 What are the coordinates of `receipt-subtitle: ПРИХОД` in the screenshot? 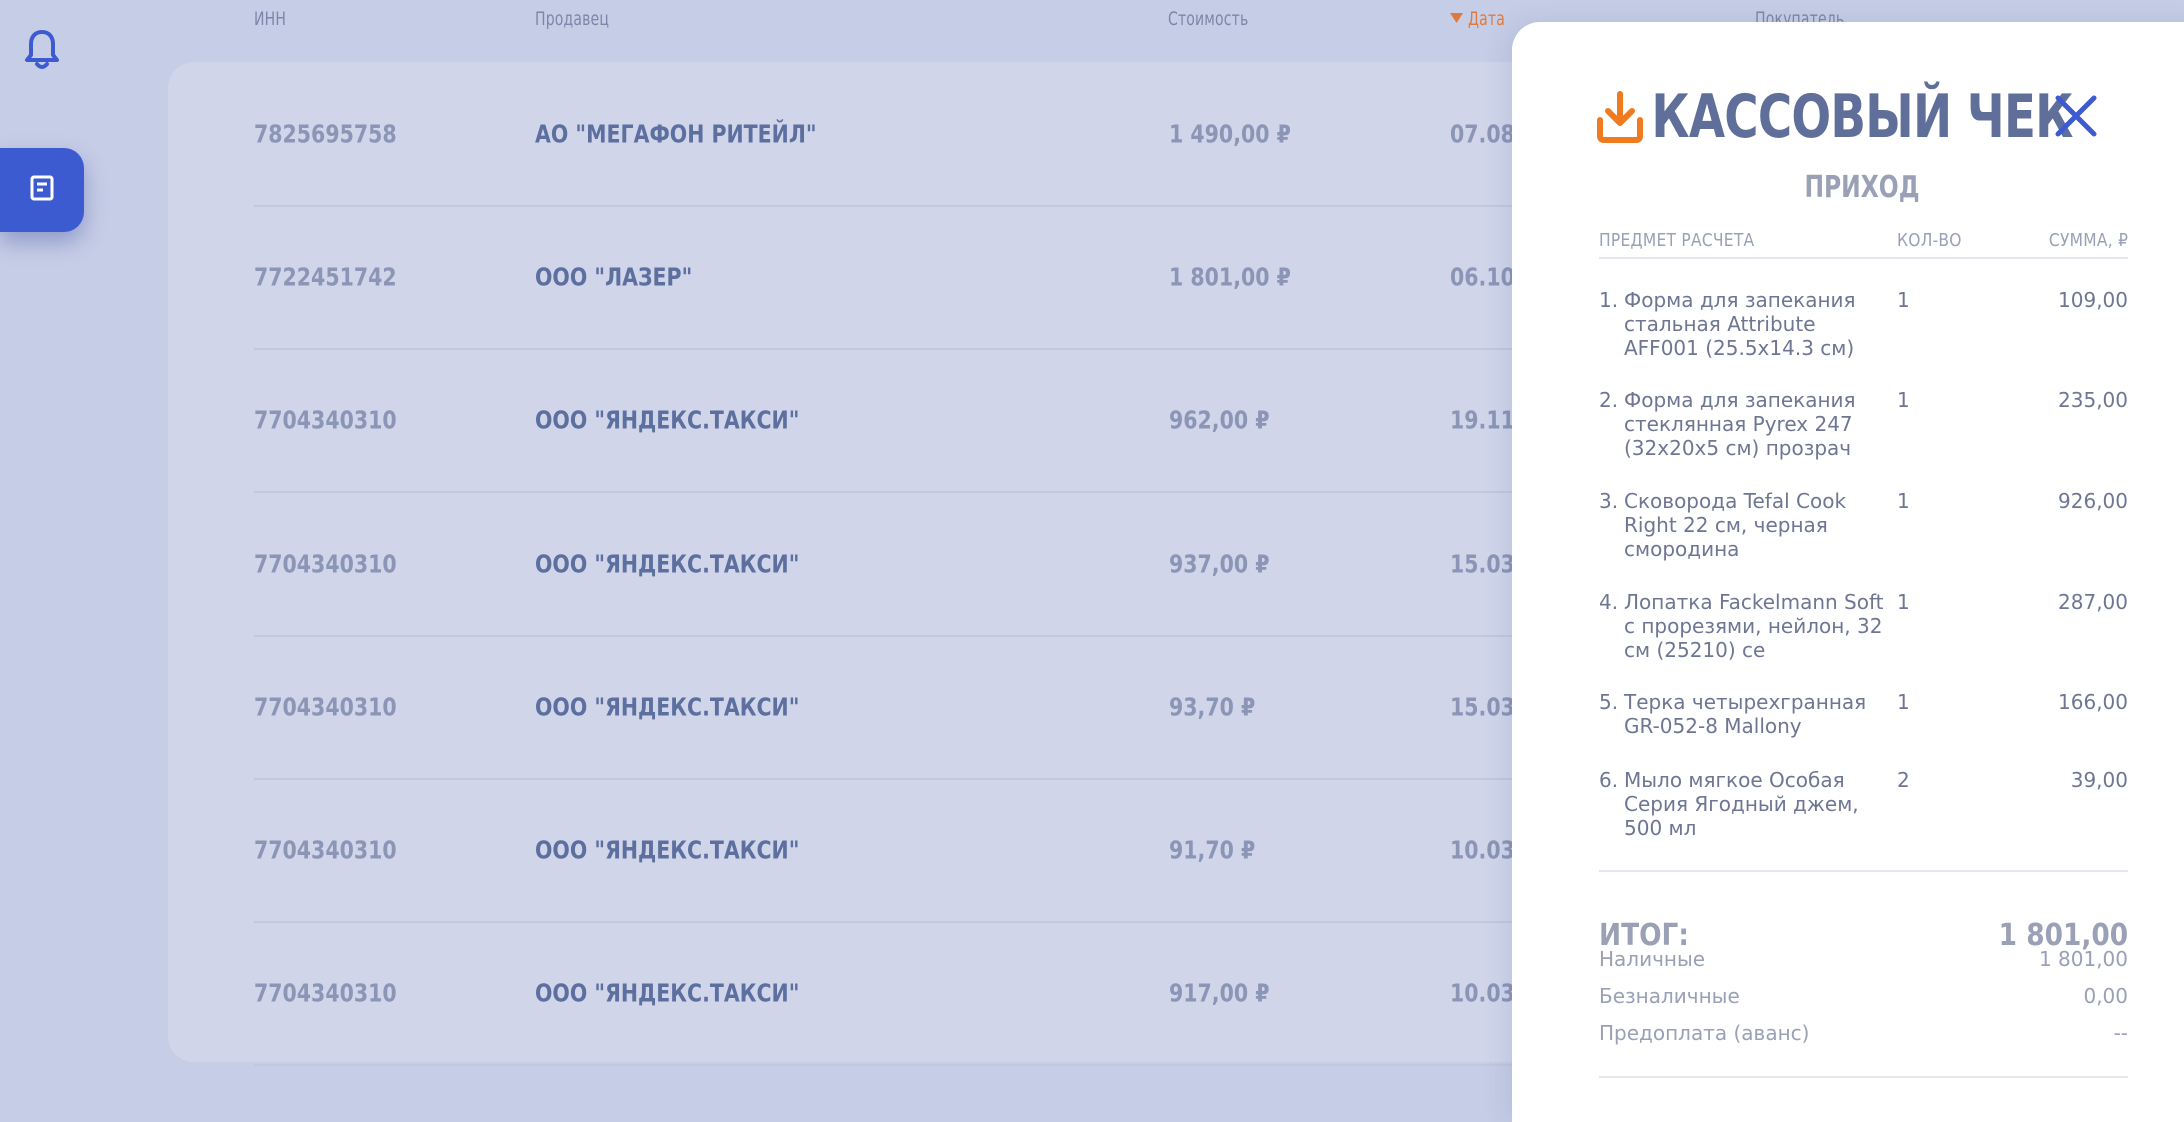 It's located at (1862, 187).